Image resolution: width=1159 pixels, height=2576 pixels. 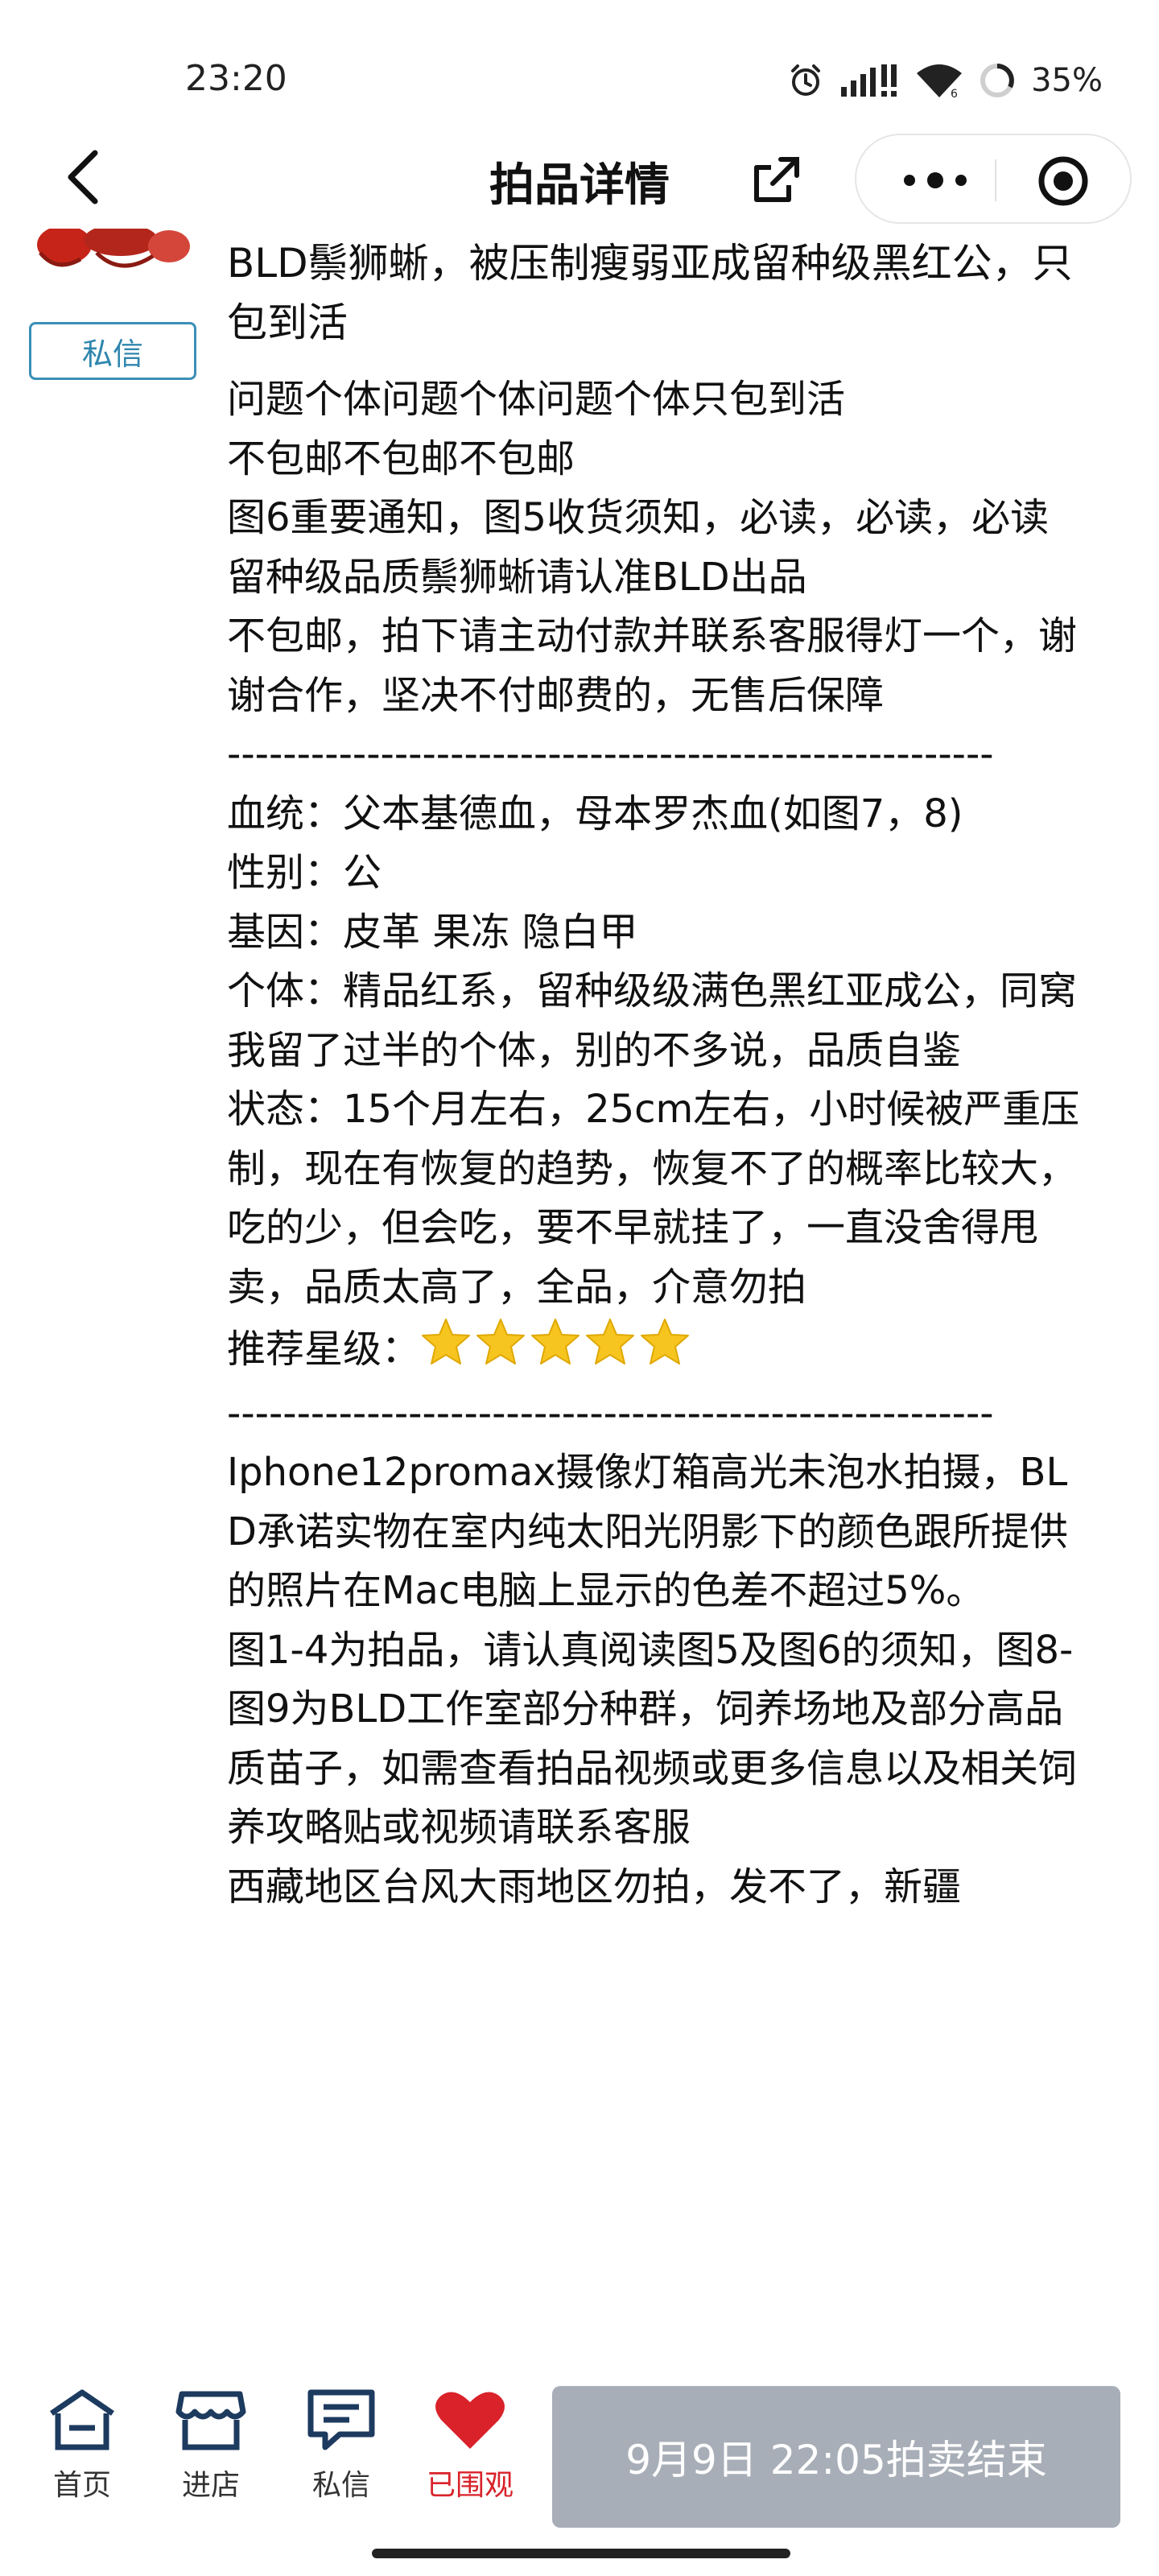 I want to click on rating-row: 推荐星级：, so click(x=661, y=1351).